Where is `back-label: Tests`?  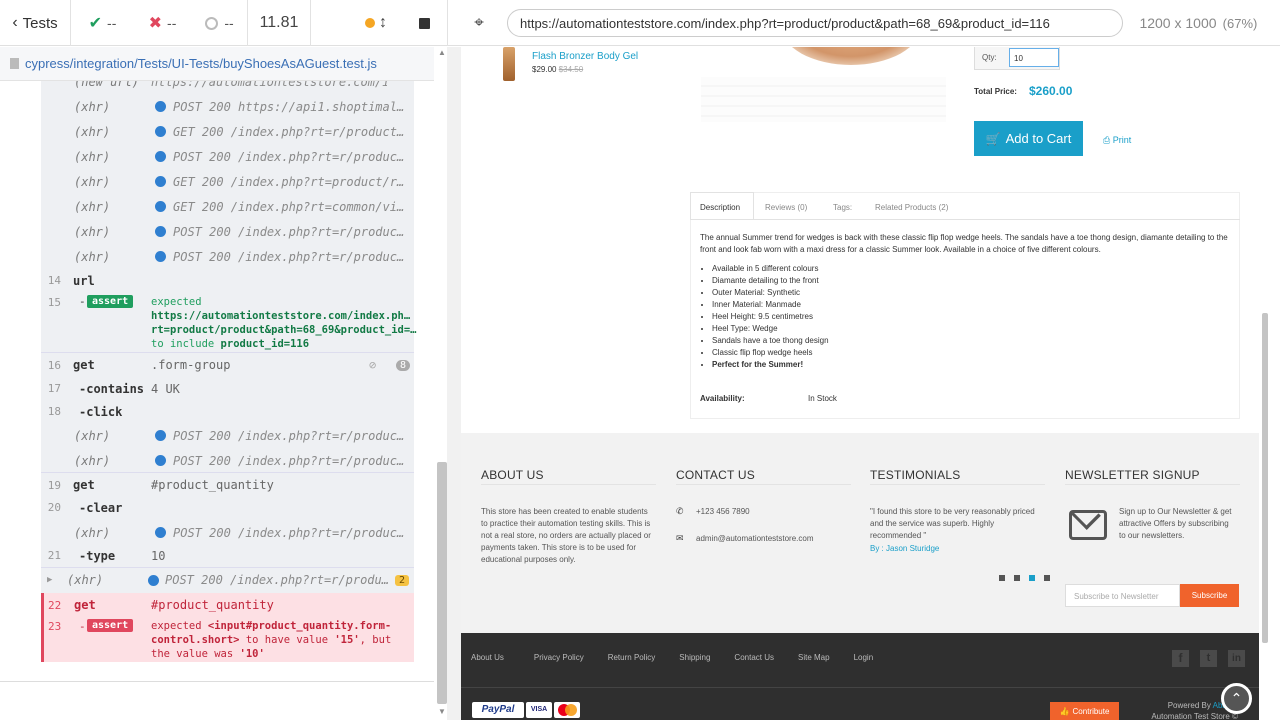 back-label: Tests is located at coordinates (40, 23).